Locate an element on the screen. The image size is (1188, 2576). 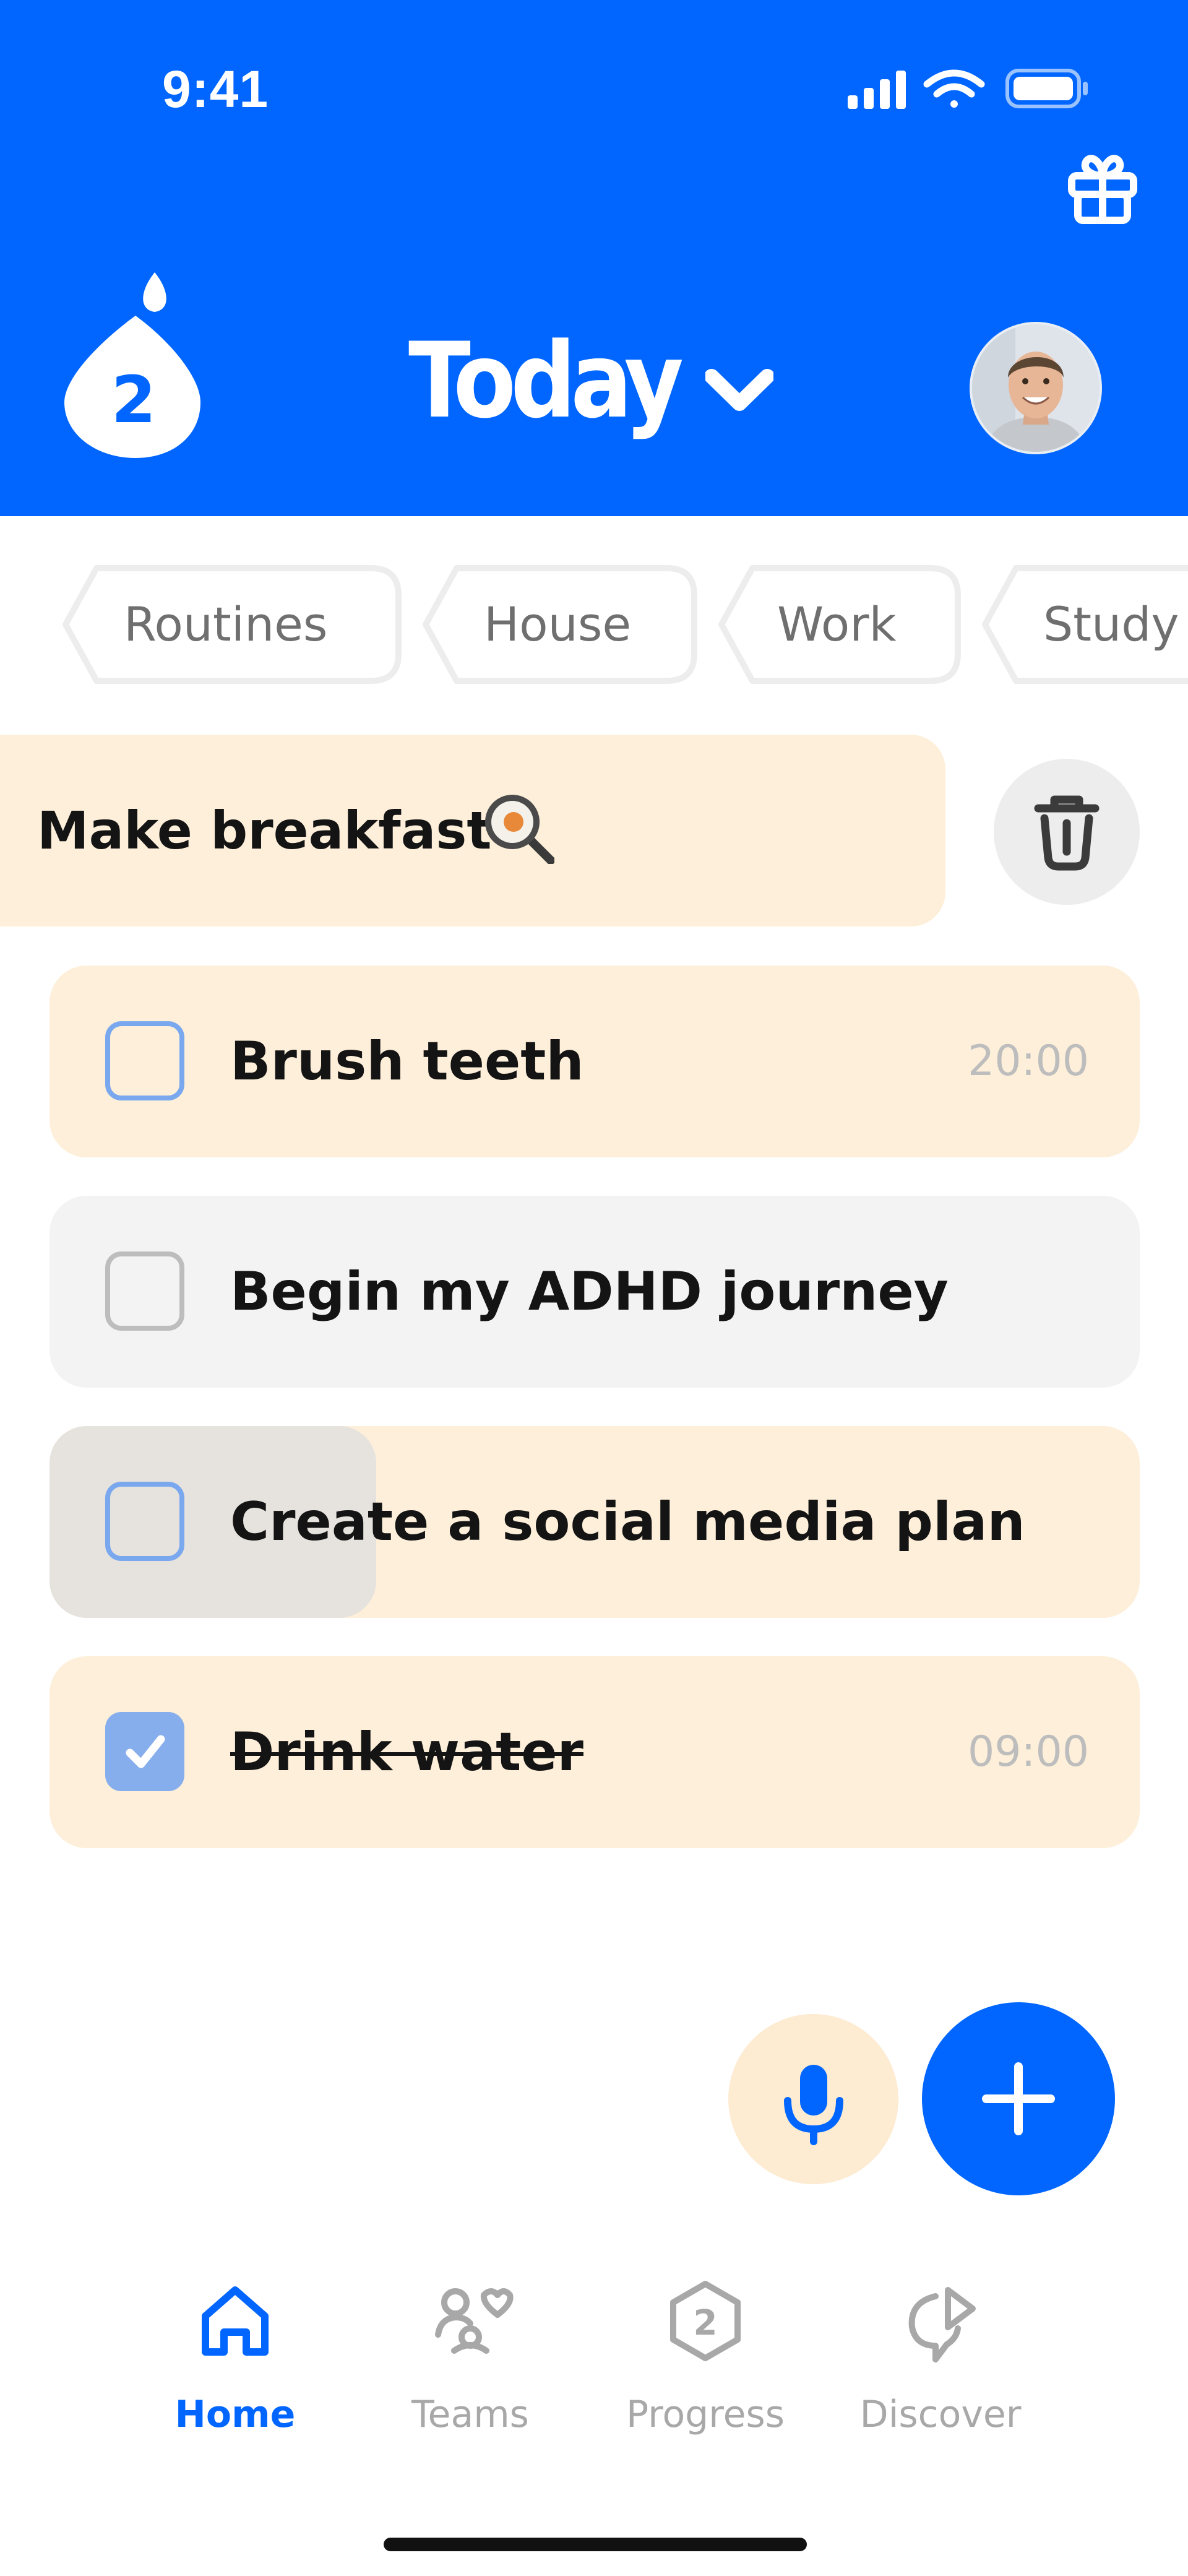
discover-icon is located at coordinates (942, 2324).